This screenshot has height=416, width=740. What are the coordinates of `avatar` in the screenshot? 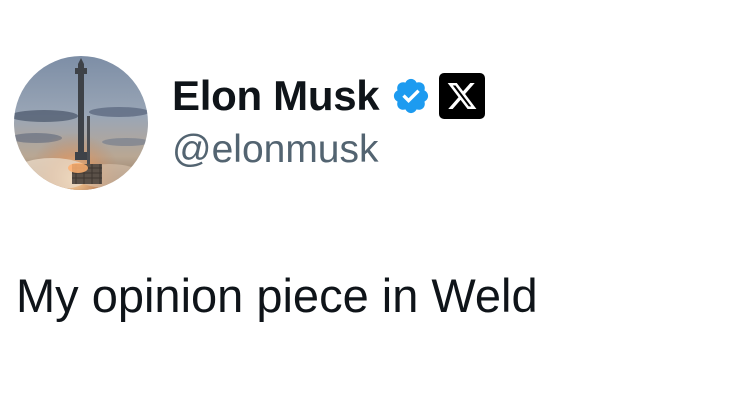 It's located at (81, 123).